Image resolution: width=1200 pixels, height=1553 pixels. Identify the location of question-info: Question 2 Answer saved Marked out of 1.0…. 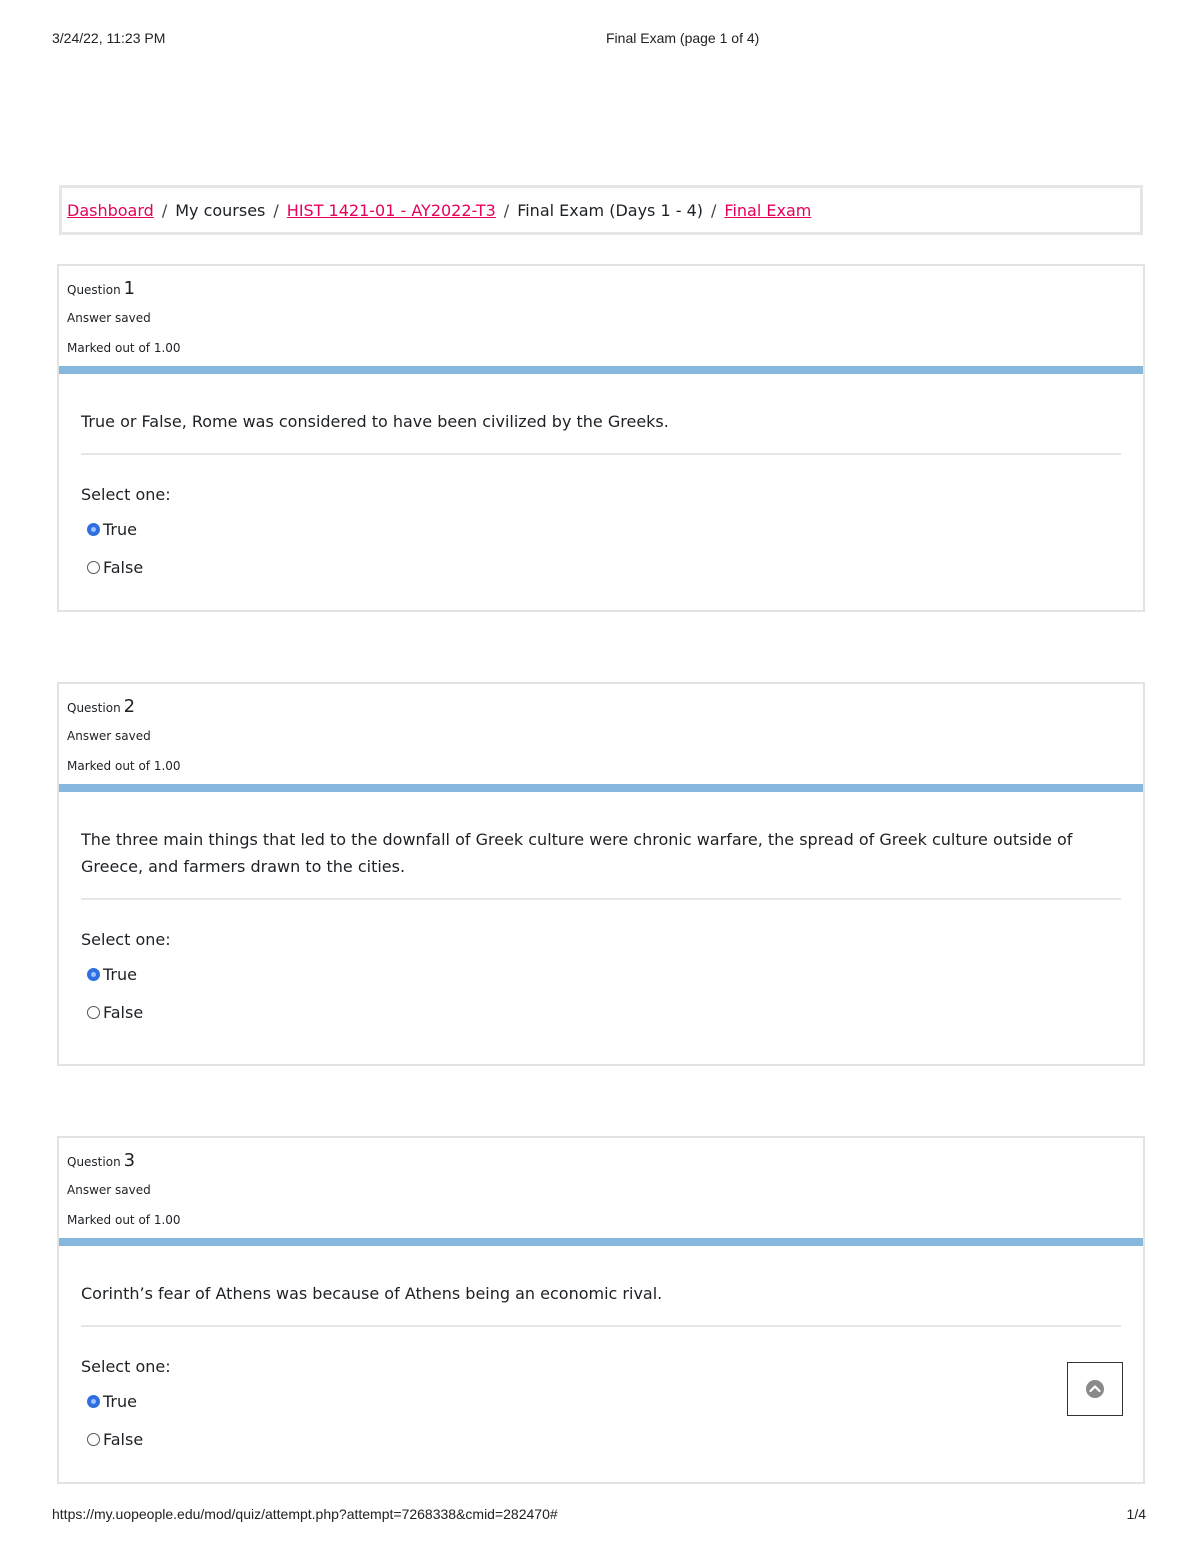
(601, 734).